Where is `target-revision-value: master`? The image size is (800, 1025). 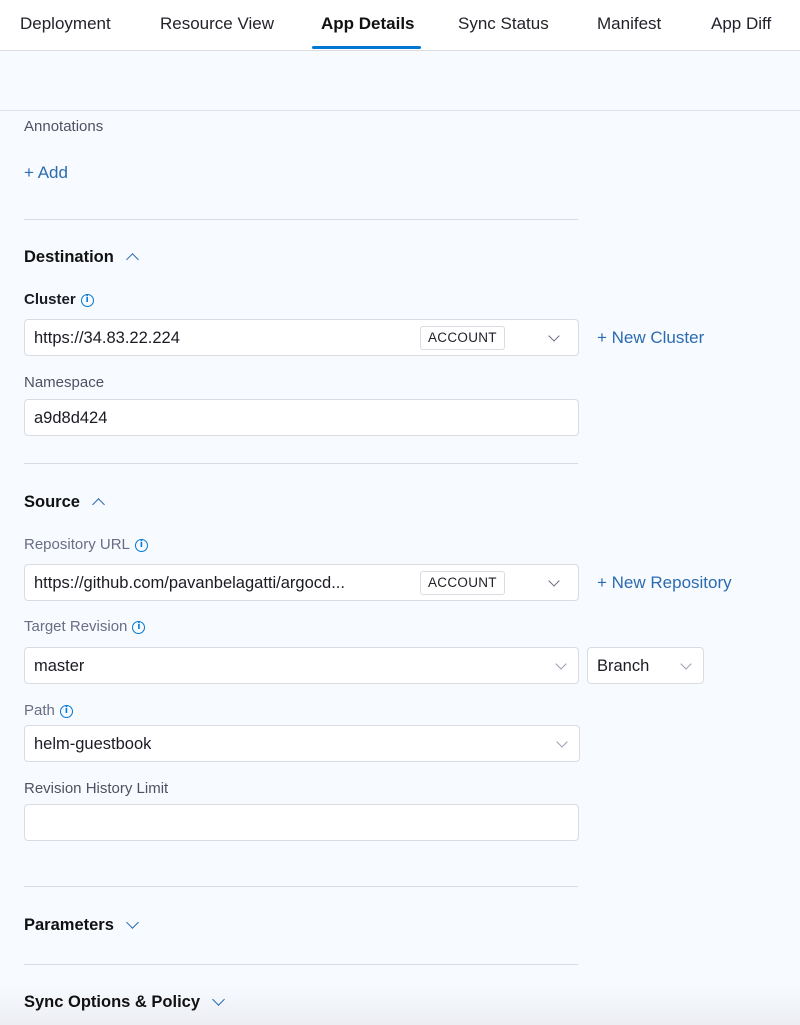 target-revision-value: master is located at coordinates (59, 666).